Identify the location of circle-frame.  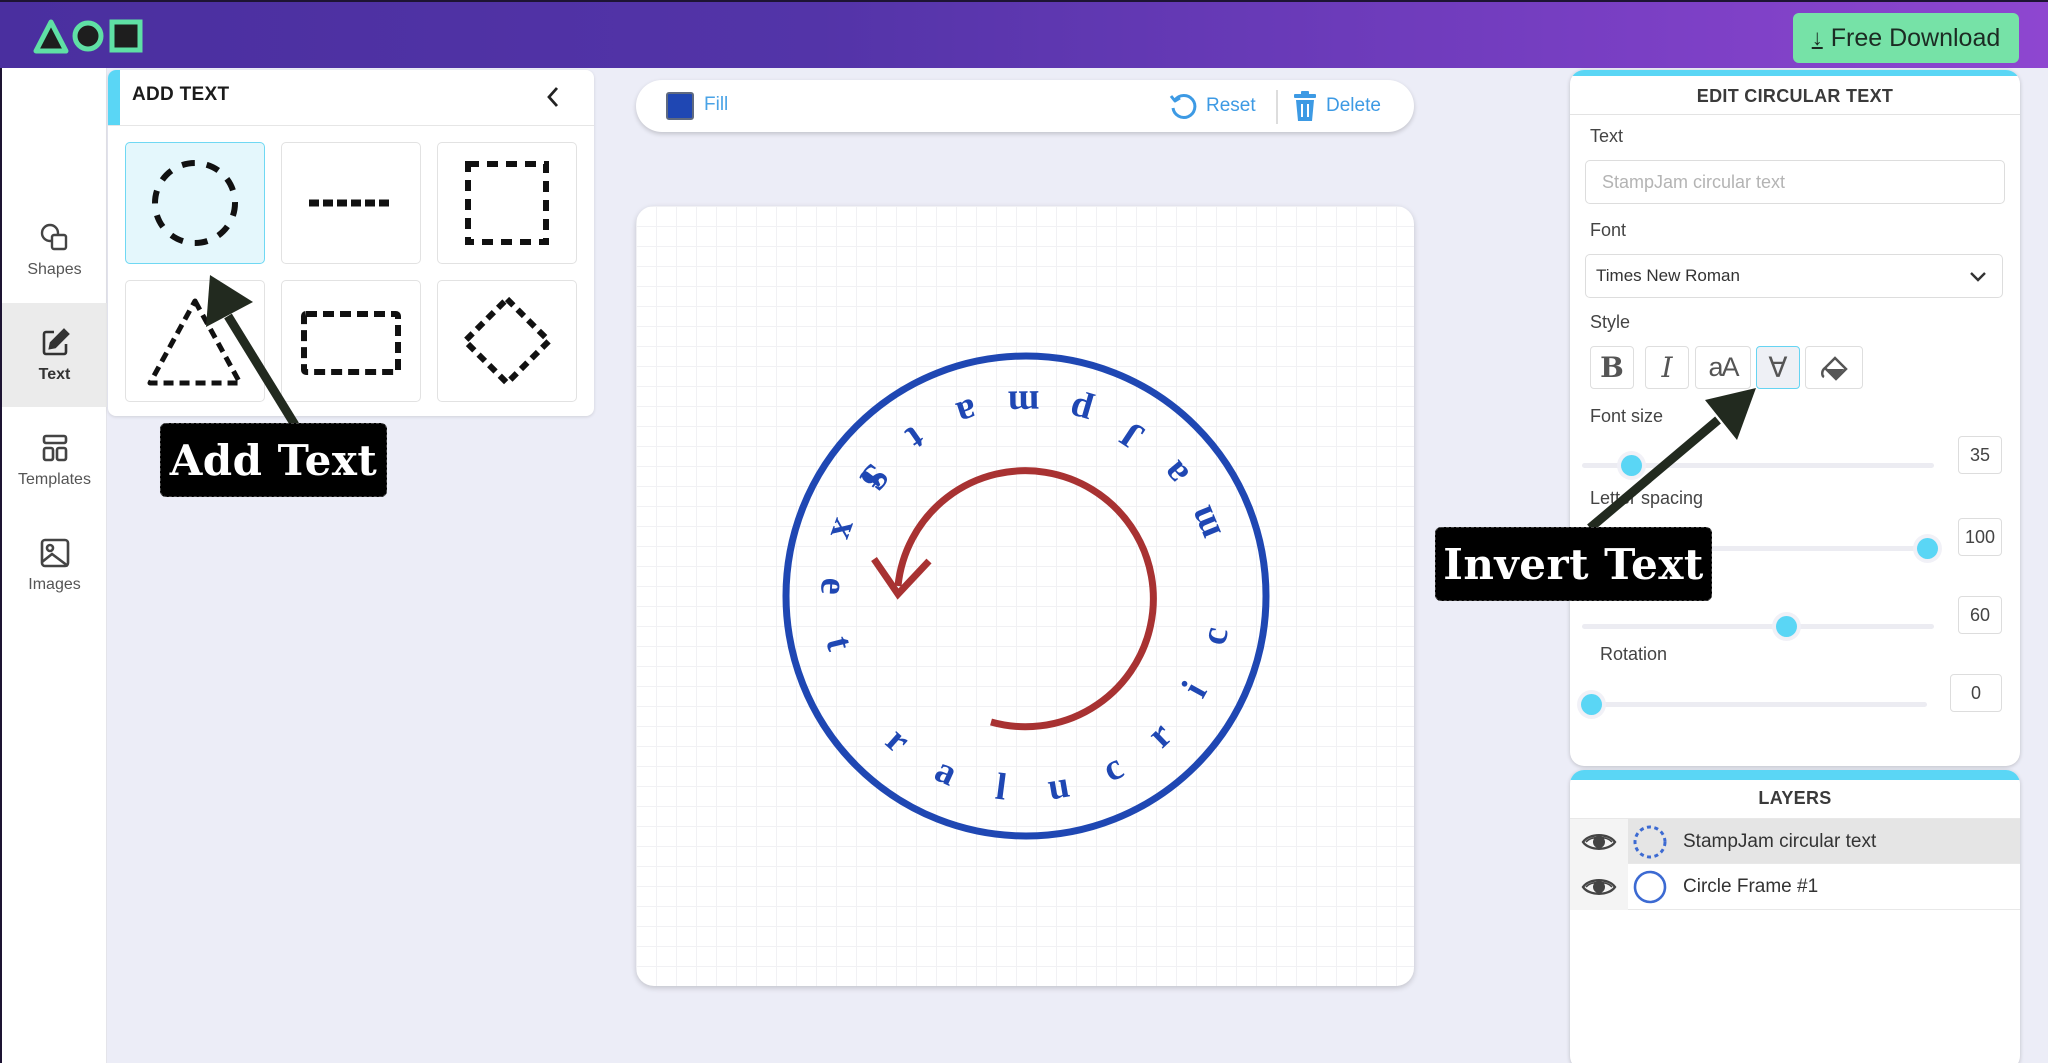
(1026, 596).